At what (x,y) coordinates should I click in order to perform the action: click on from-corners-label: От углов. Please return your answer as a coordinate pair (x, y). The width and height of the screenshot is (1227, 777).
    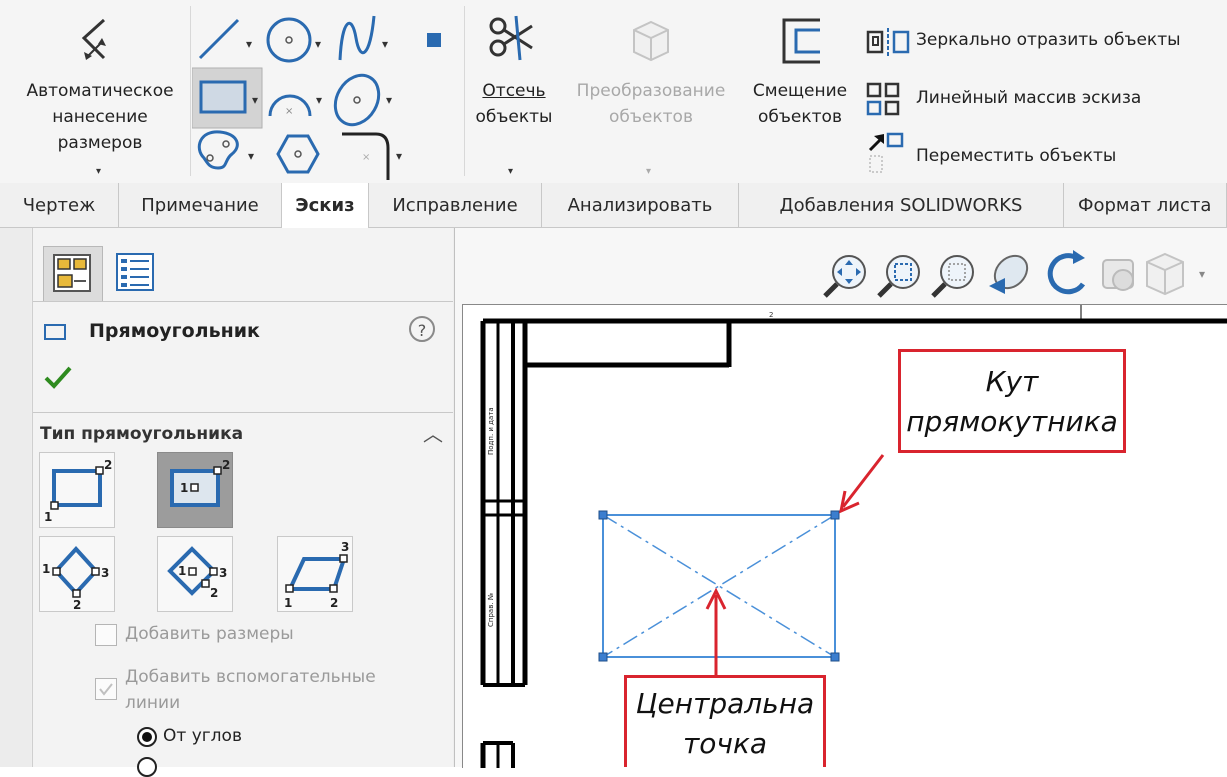
    Looking at the image, I should click on (202, 736).